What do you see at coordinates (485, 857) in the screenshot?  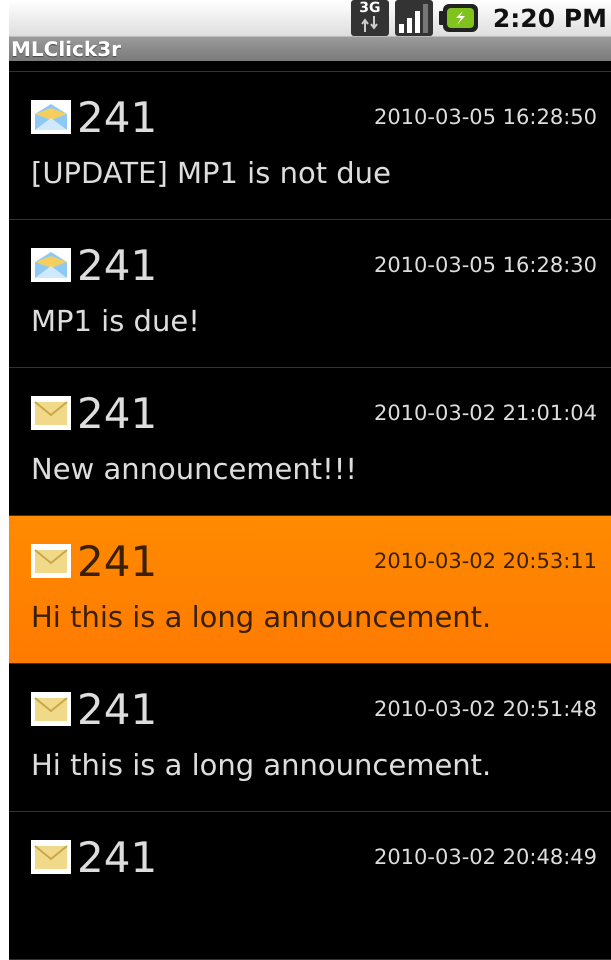 I see `timestamp-label: 2010-03-02 20:48:49` at bounding box center [485, 857].